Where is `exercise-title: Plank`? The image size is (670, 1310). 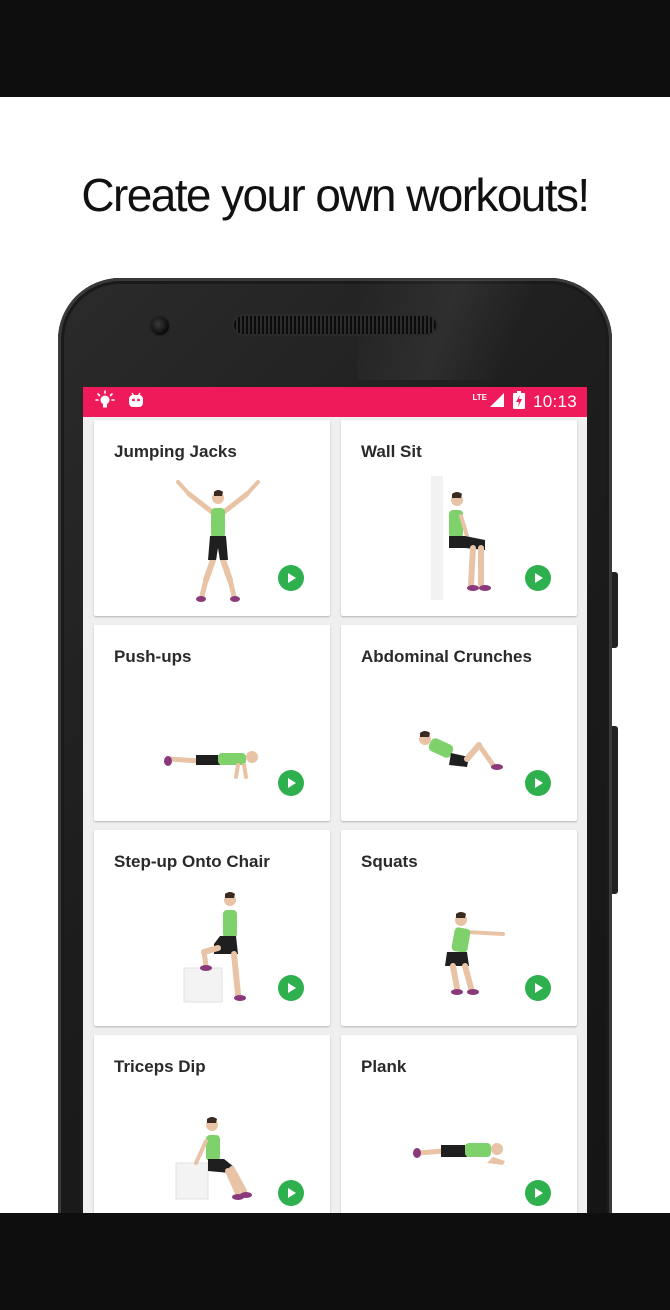
exercise-title: Plank is located at coordinates (384, 1066).